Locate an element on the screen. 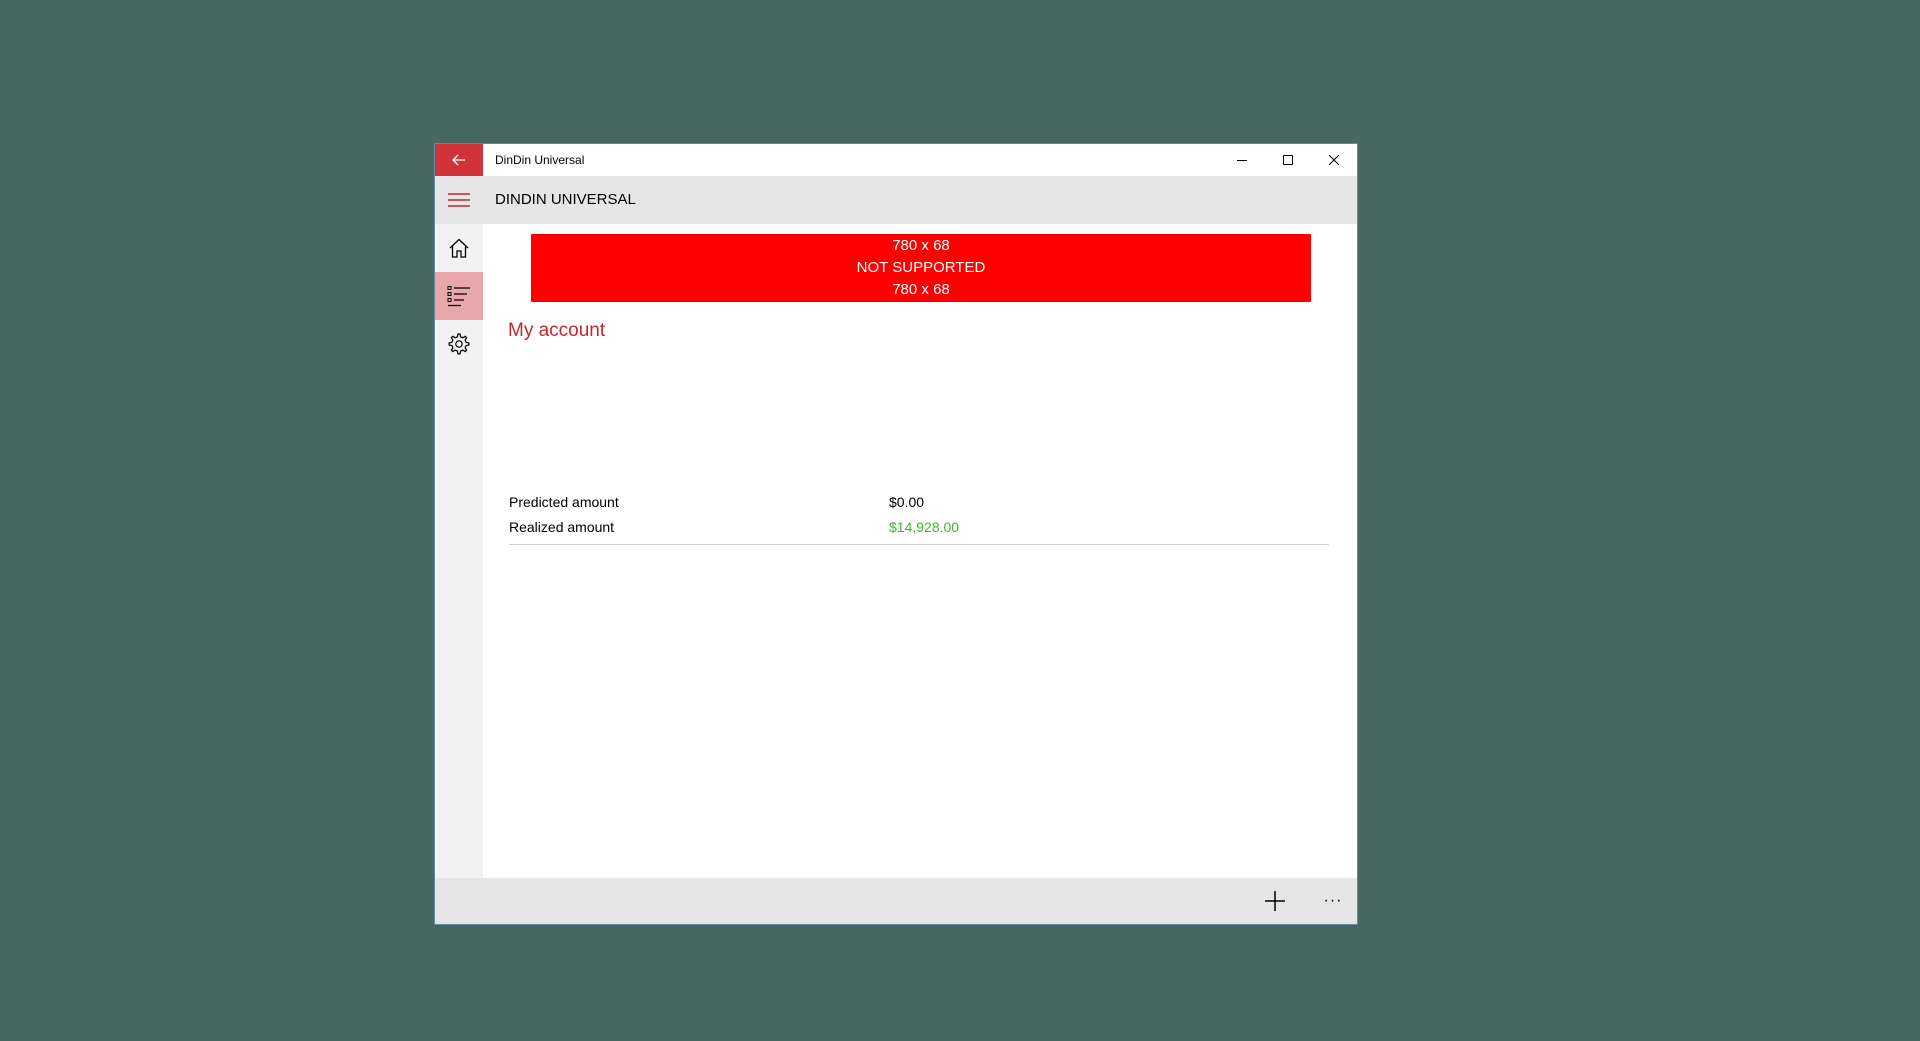 Image resolution: width=1920 pixels, height=1041 pixels. minimize-icon is located at coordinates (1242, 160).